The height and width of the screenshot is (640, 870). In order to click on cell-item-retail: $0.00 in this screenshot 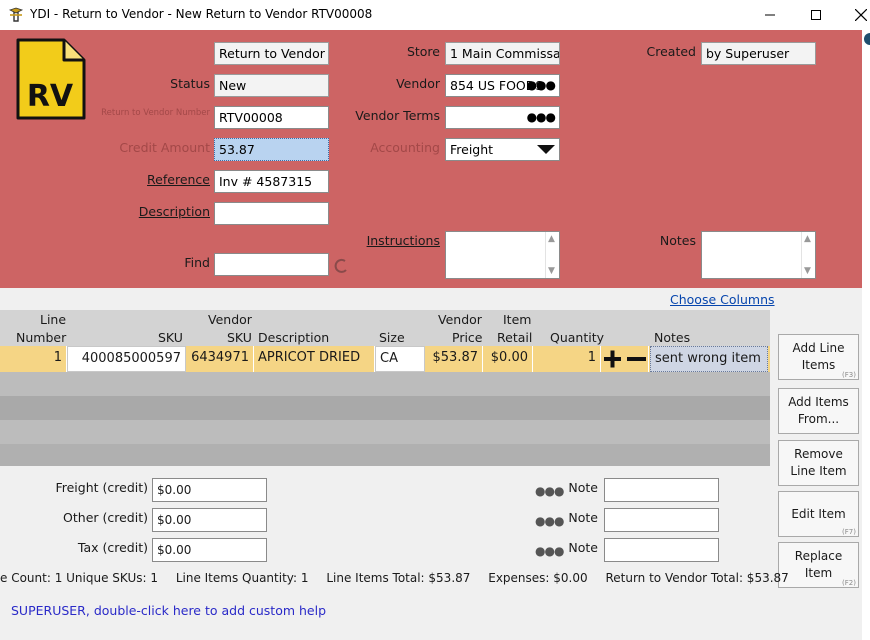, I will do `click(508, 359)`.